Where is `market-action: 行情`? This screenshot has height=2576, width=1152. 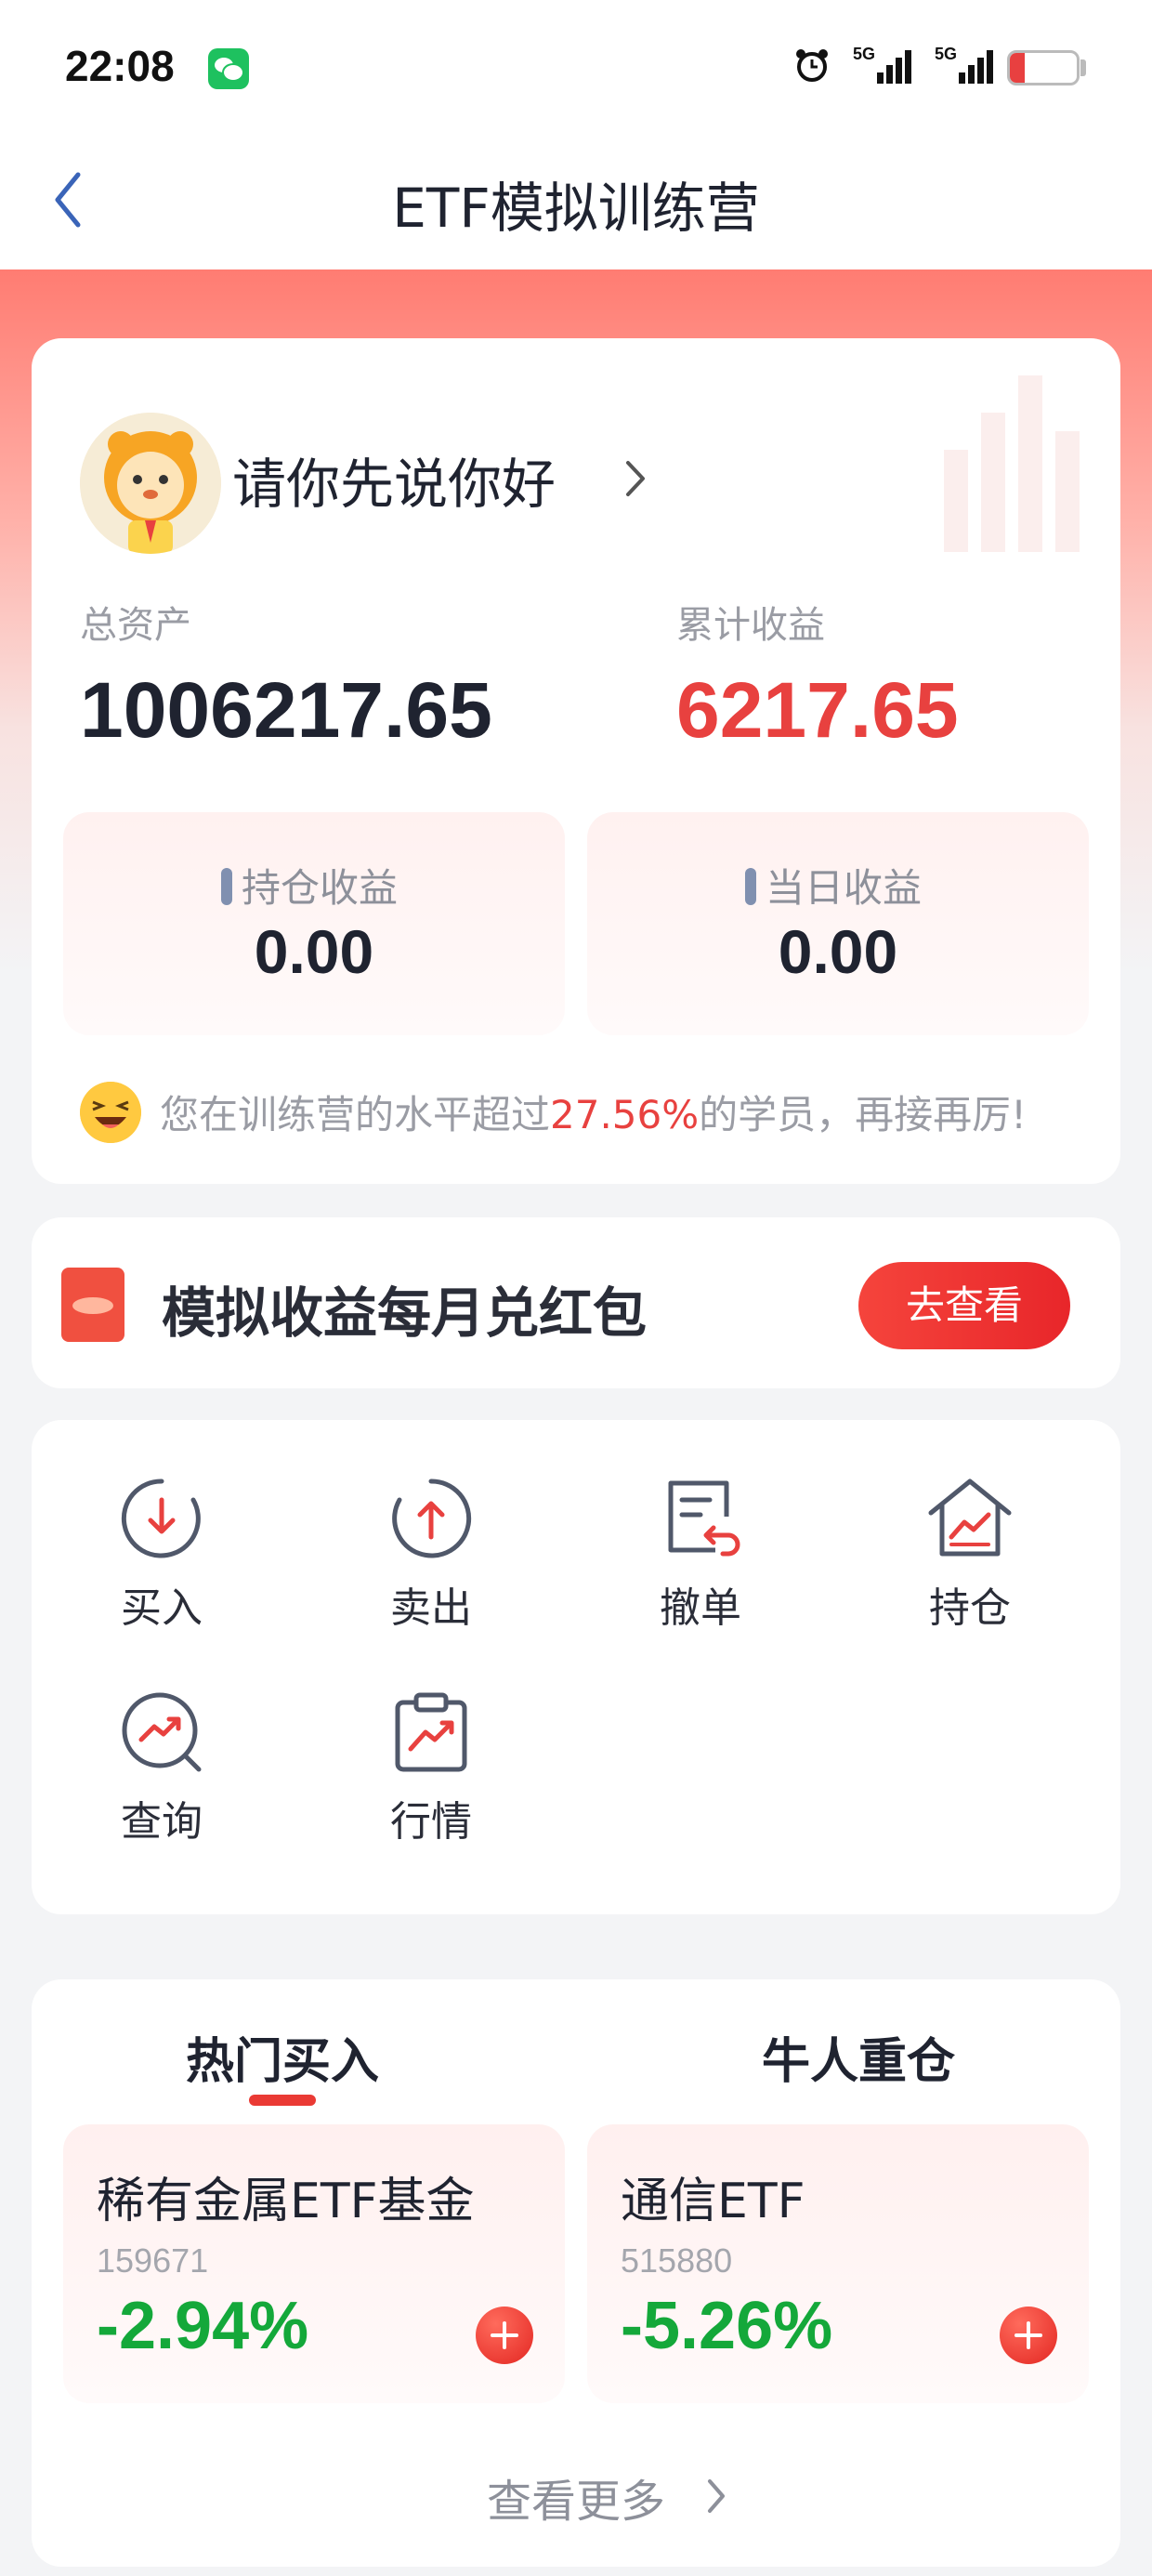
market-action: 行情 is located at coordinates (431, 1768).